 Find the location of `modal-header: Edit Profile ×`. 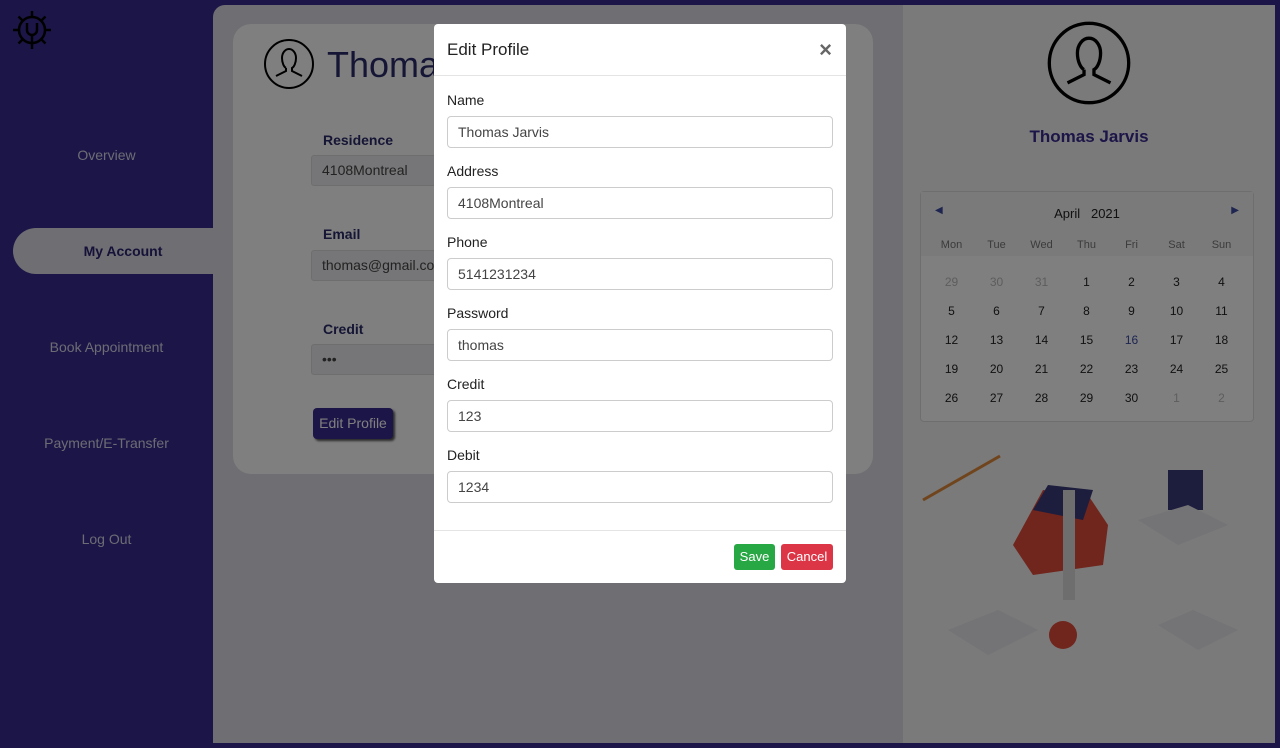

modal-header: Edit Profile × is located at coordinates (640, 50).